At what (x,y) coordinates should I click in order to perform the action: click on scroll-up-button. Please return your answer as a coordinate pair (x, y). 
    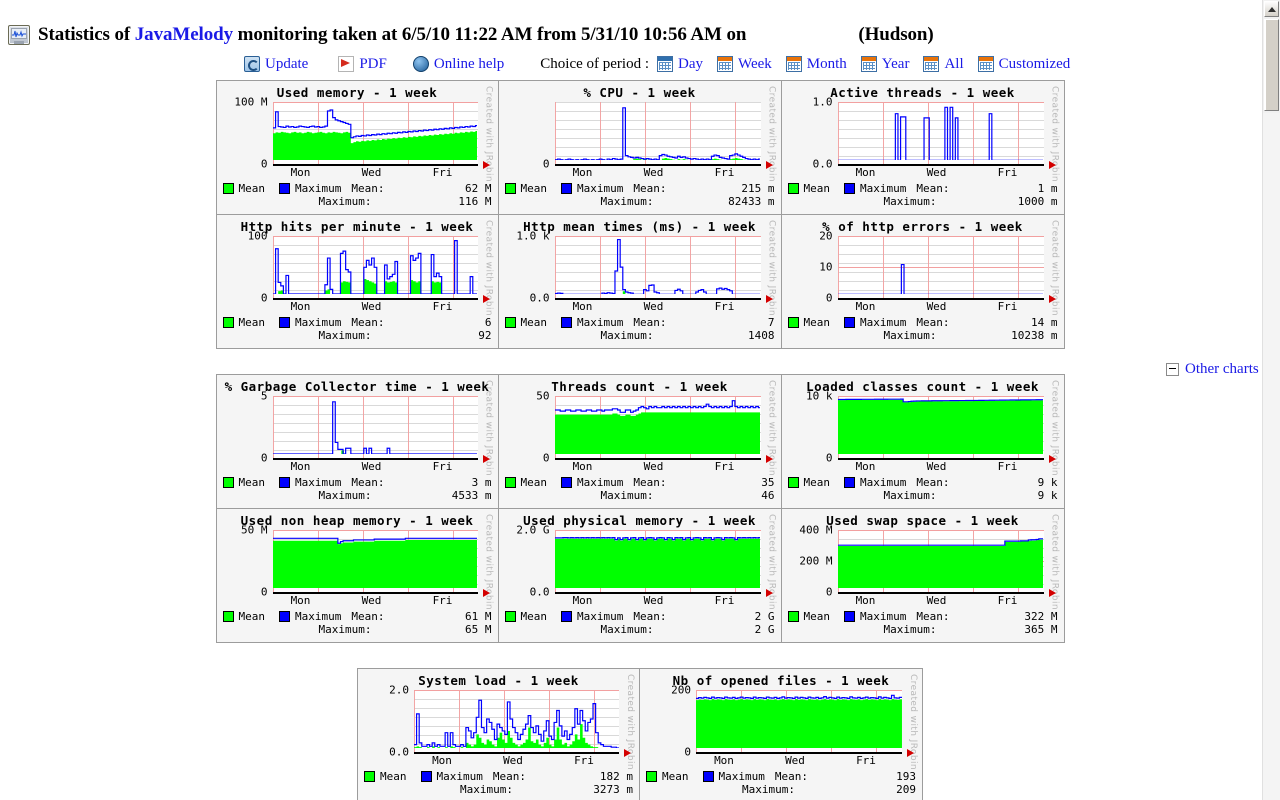
    Looking at the image, I should click on (1271, 9).